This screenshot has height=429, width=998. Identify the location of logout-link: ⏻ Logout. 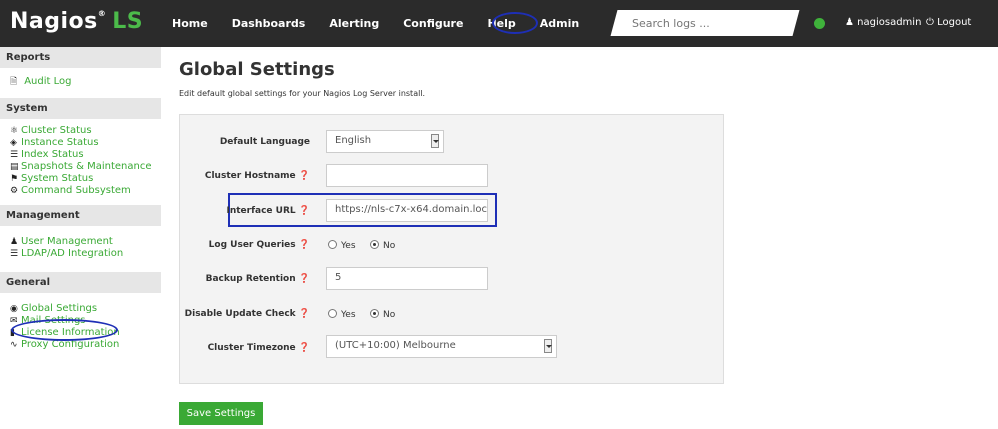
(948, 22).